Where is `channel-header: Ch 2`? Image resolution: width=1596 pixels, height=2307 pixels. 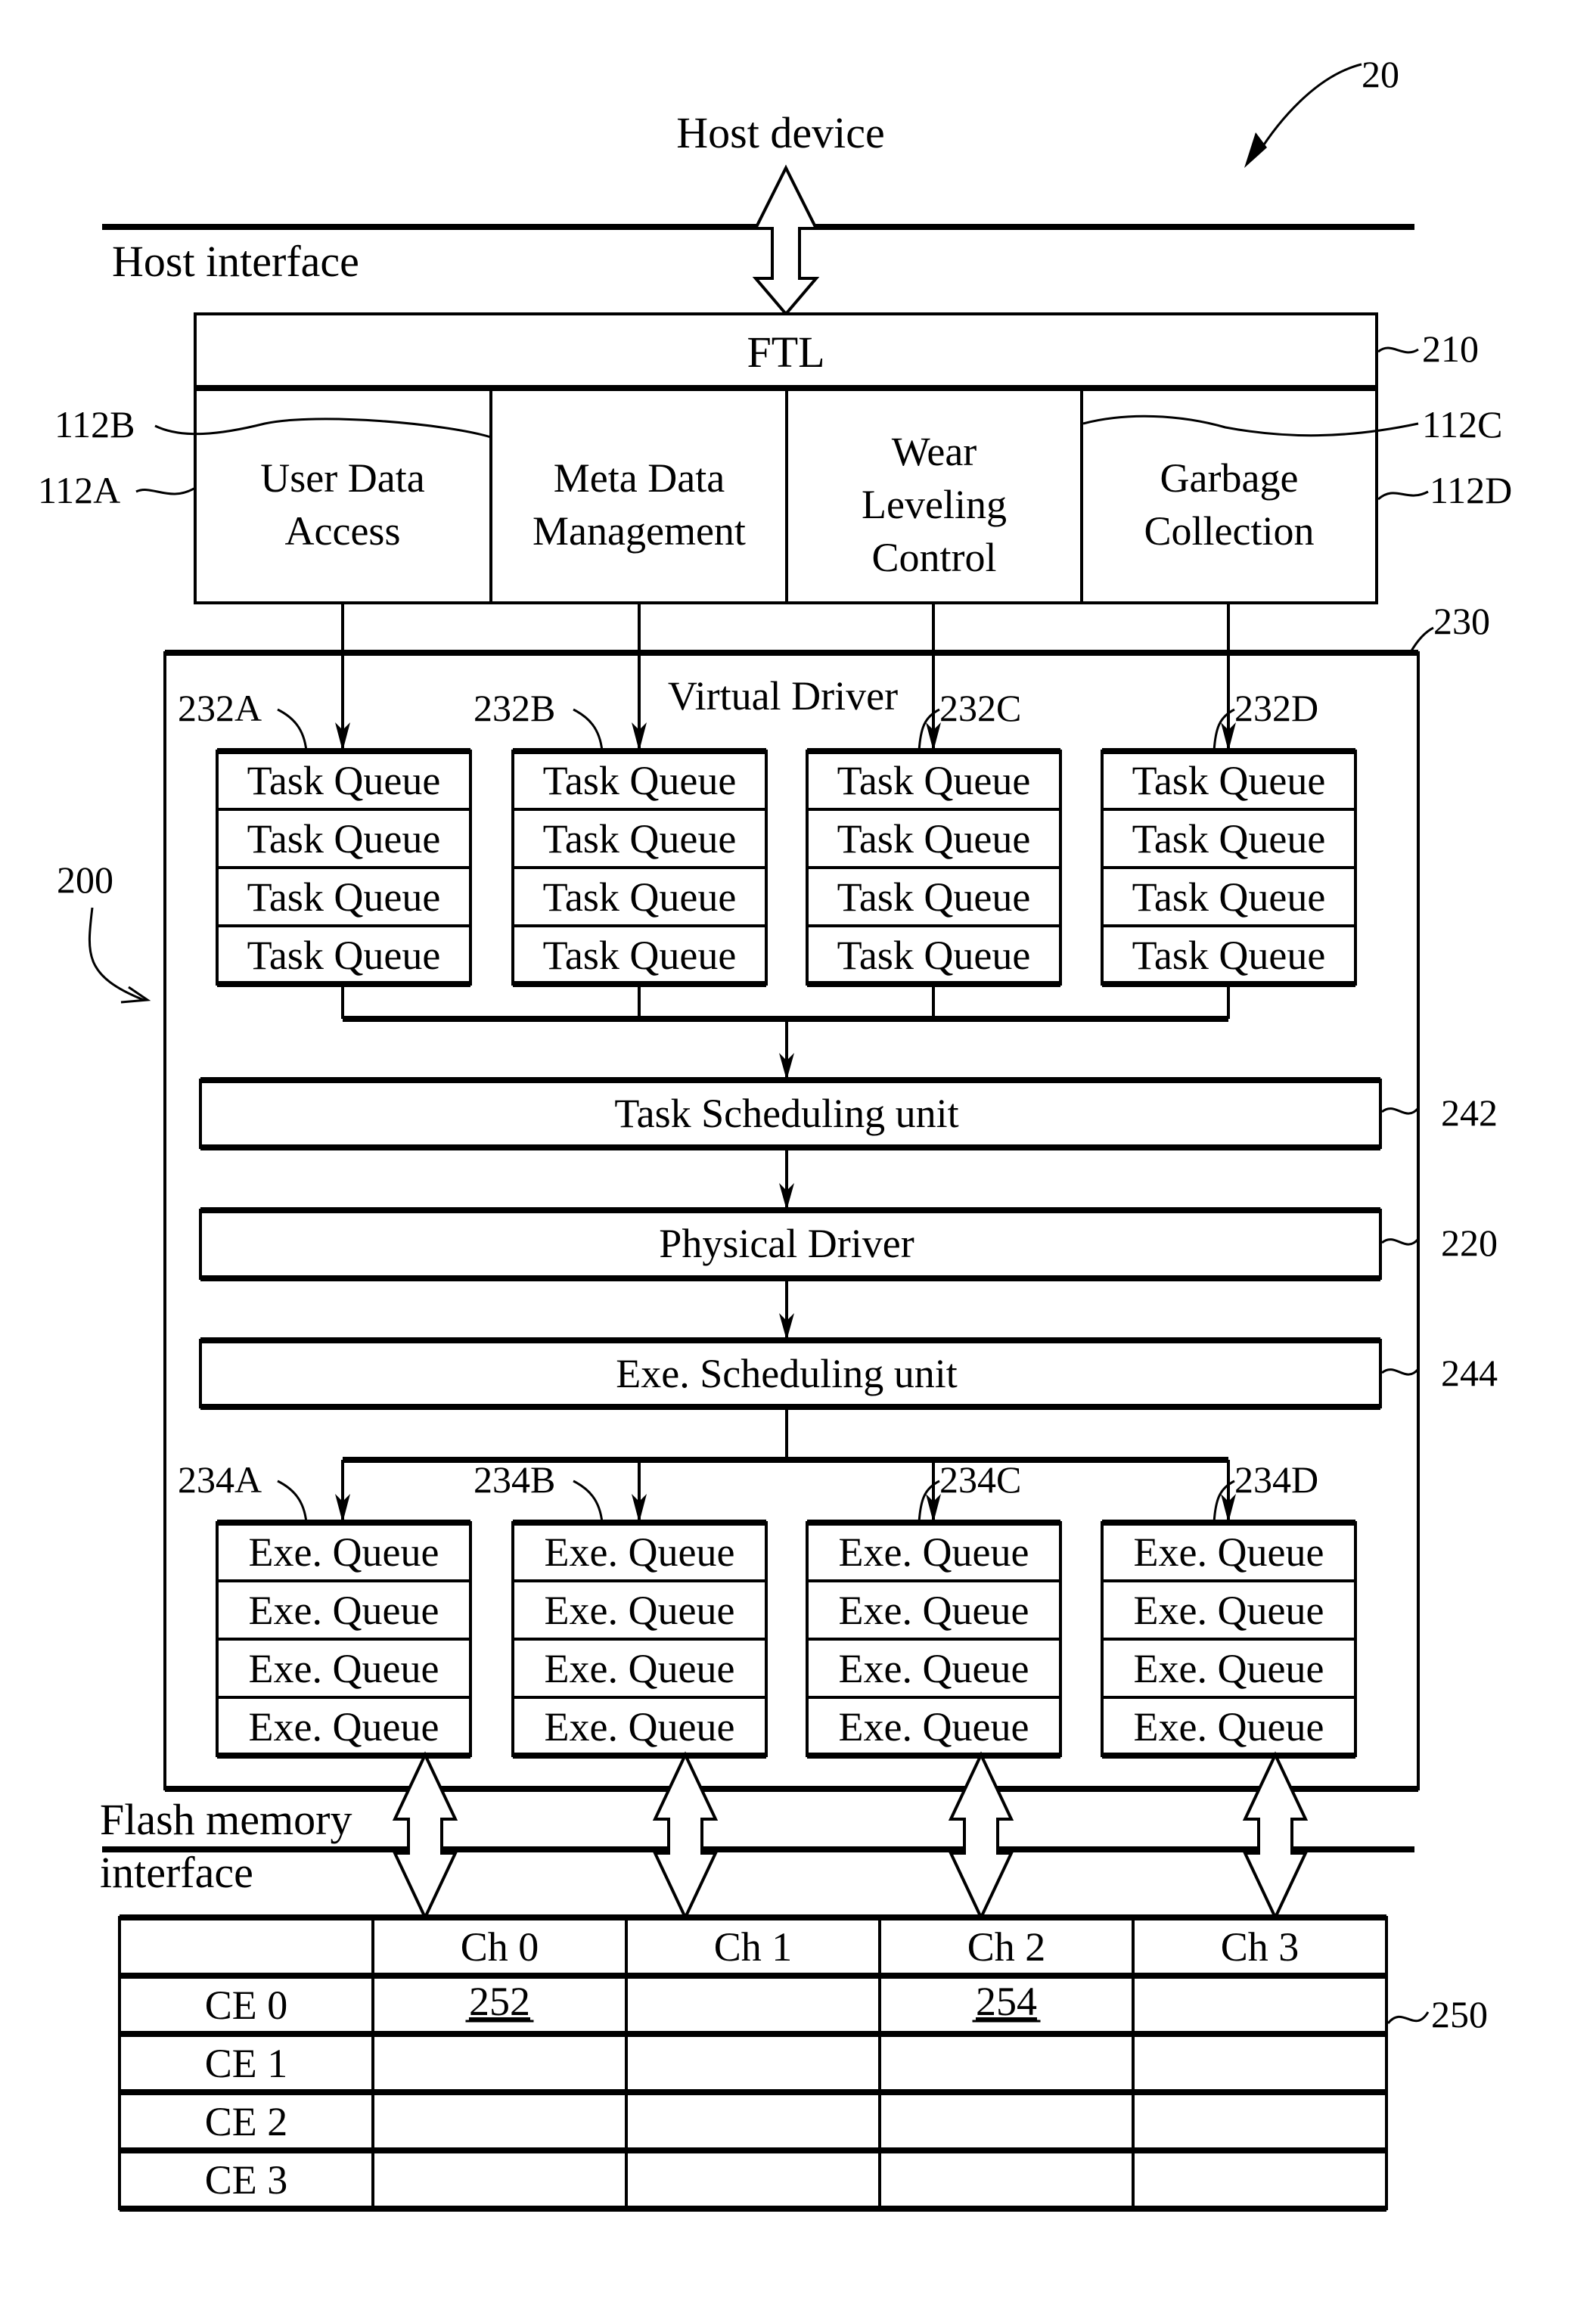 channel-header: Ch 2 is located at coordinates (1006, 1947).